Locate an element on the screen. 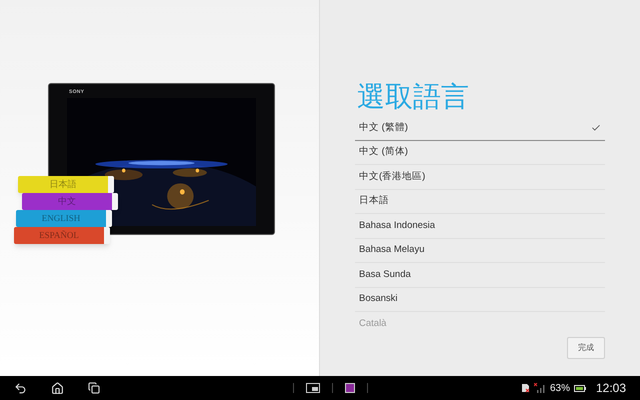  language-option: 中文(香港地區) is located at coordinates (480, 177).